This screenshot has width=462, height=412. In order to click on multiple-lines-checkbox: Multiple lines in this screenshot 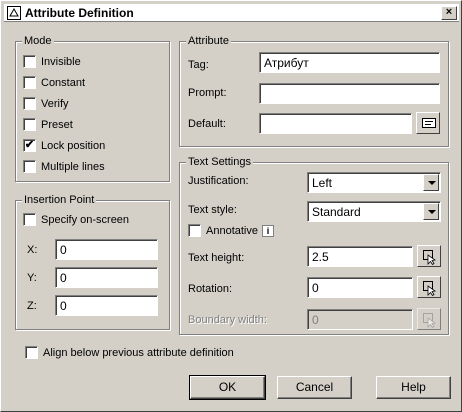, I will do `click(64, 166)`.